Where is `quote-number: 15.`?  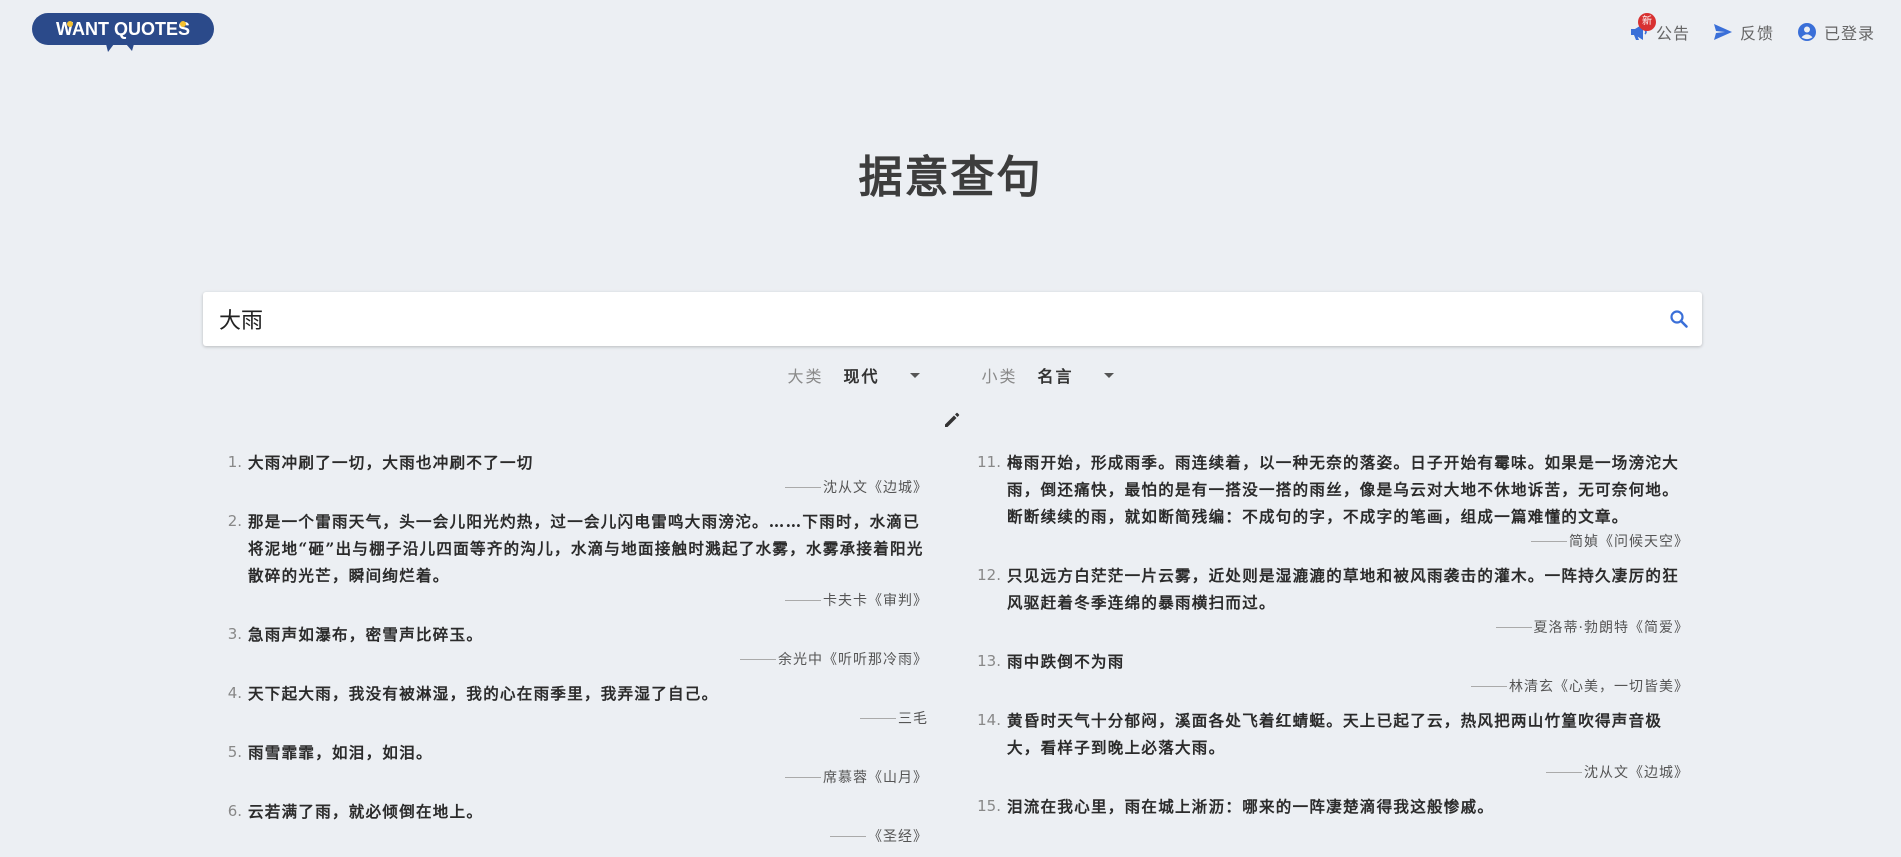
quote-number: 15. is located at coordinates (989, 806).